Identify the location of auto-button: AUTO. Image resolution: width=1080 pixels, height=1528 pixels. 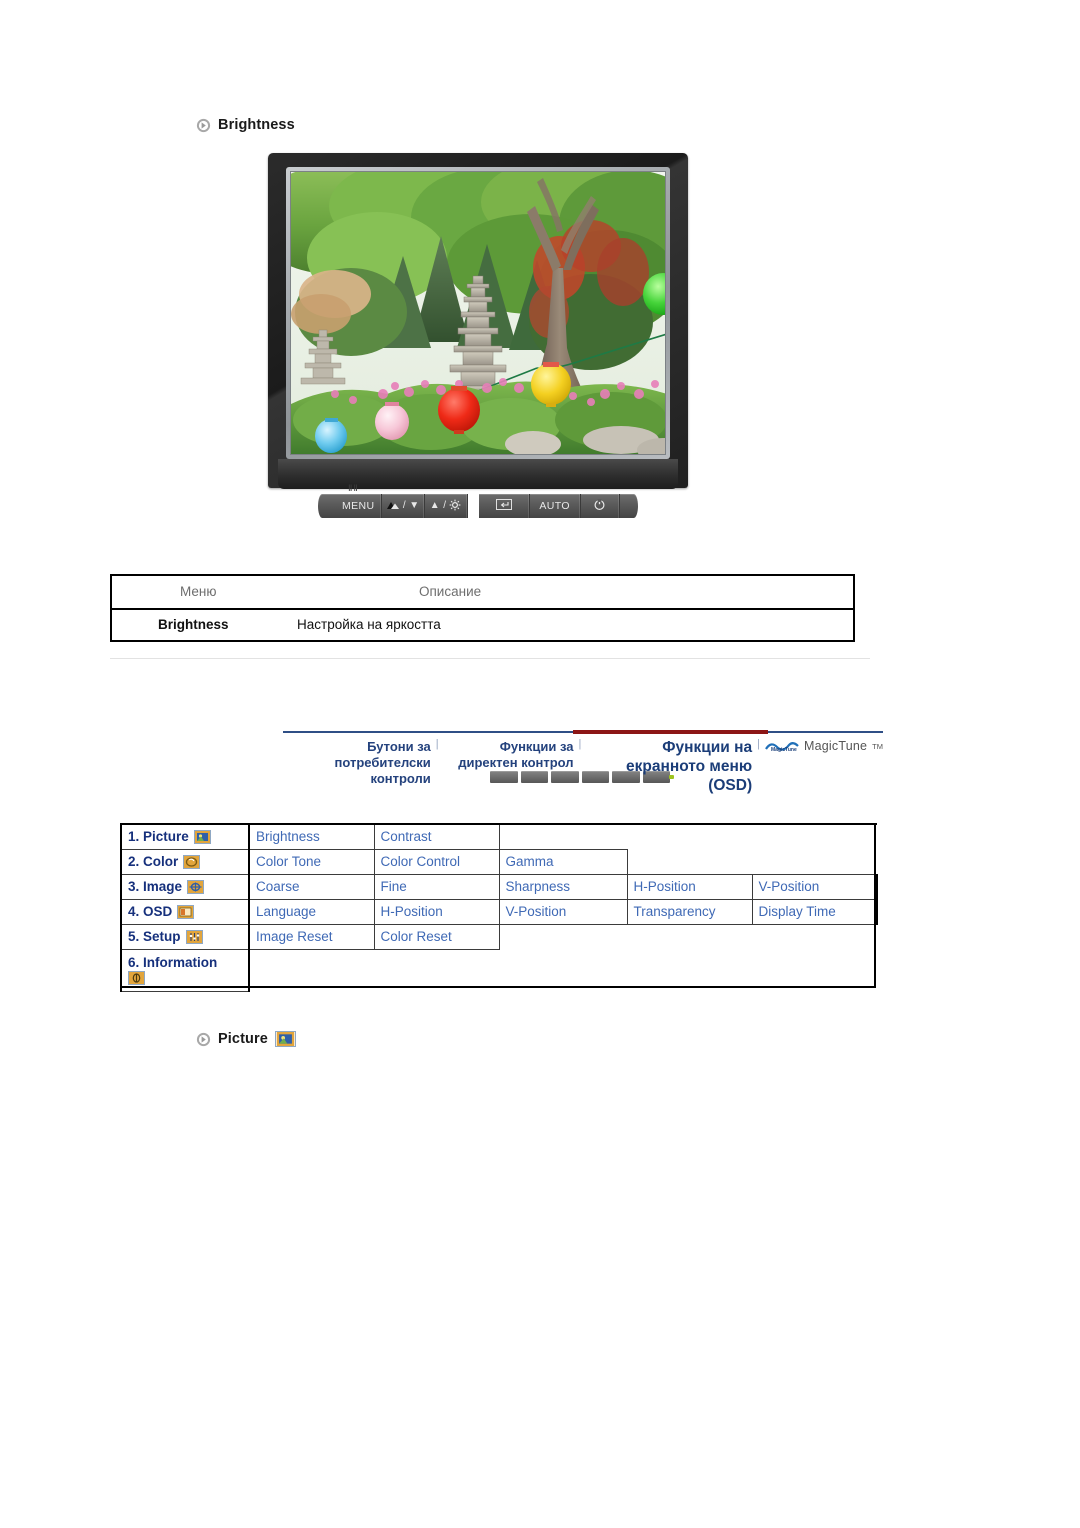
(555, 506).